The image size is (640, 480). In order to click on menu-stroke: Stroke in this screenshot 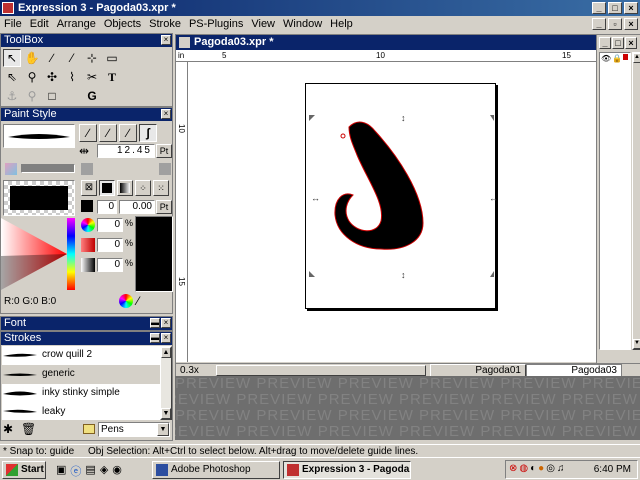, I will do `click(165, 24)`.